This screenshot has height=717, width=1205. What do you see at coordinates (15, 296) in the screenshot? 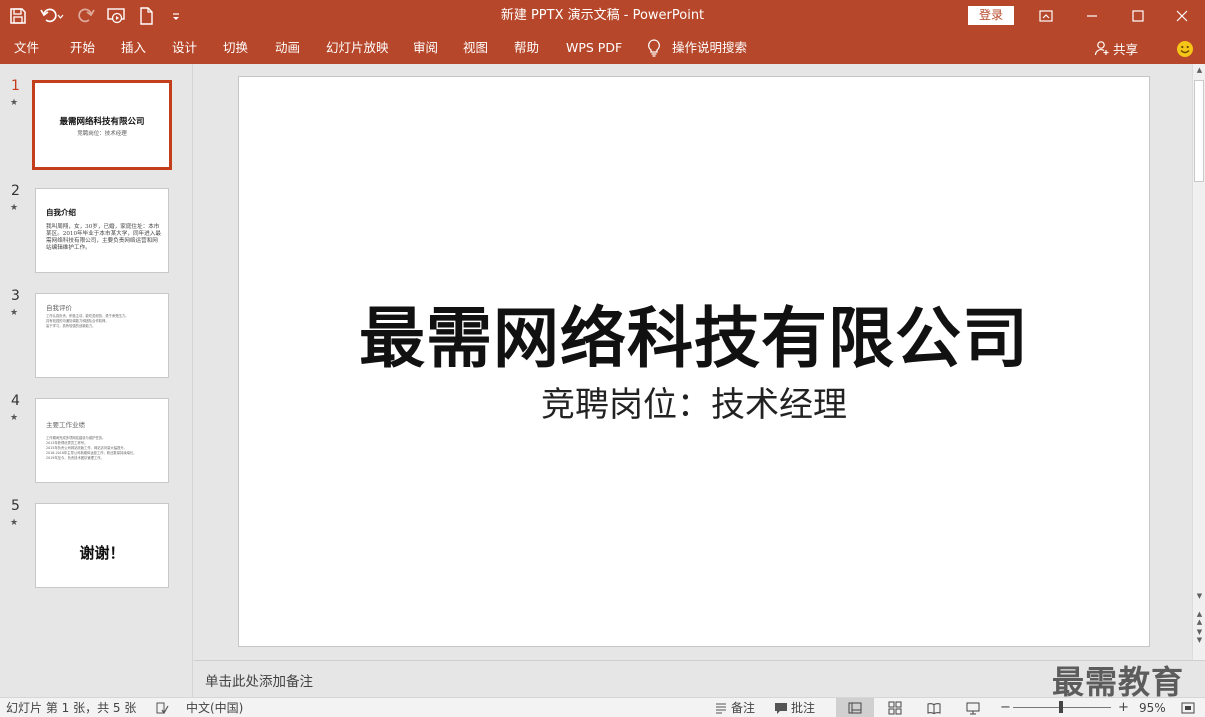
I see `slide-number: 3` at bounding box center [15, 296].